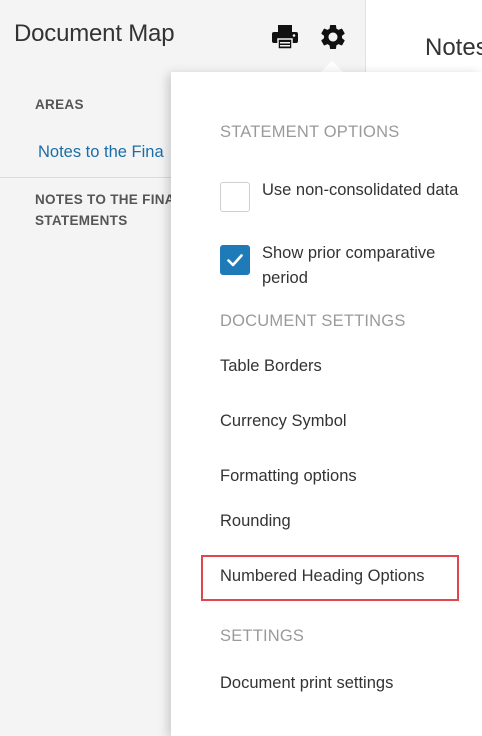 Image resolution: width=482 pixels, height=736 pixels. What do you see at coordinates (349, 265) in the screenshot?
I see `option-label: Show prior comparative period` at bounding box center [349, 265].